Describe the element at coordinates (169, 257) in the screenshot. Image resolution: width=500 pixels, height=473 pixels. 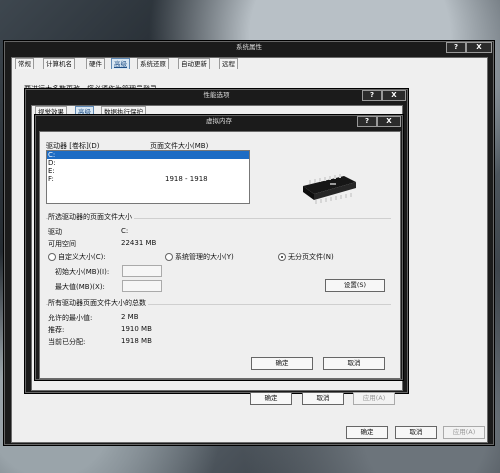
I see `system-managed-radio` at that location.